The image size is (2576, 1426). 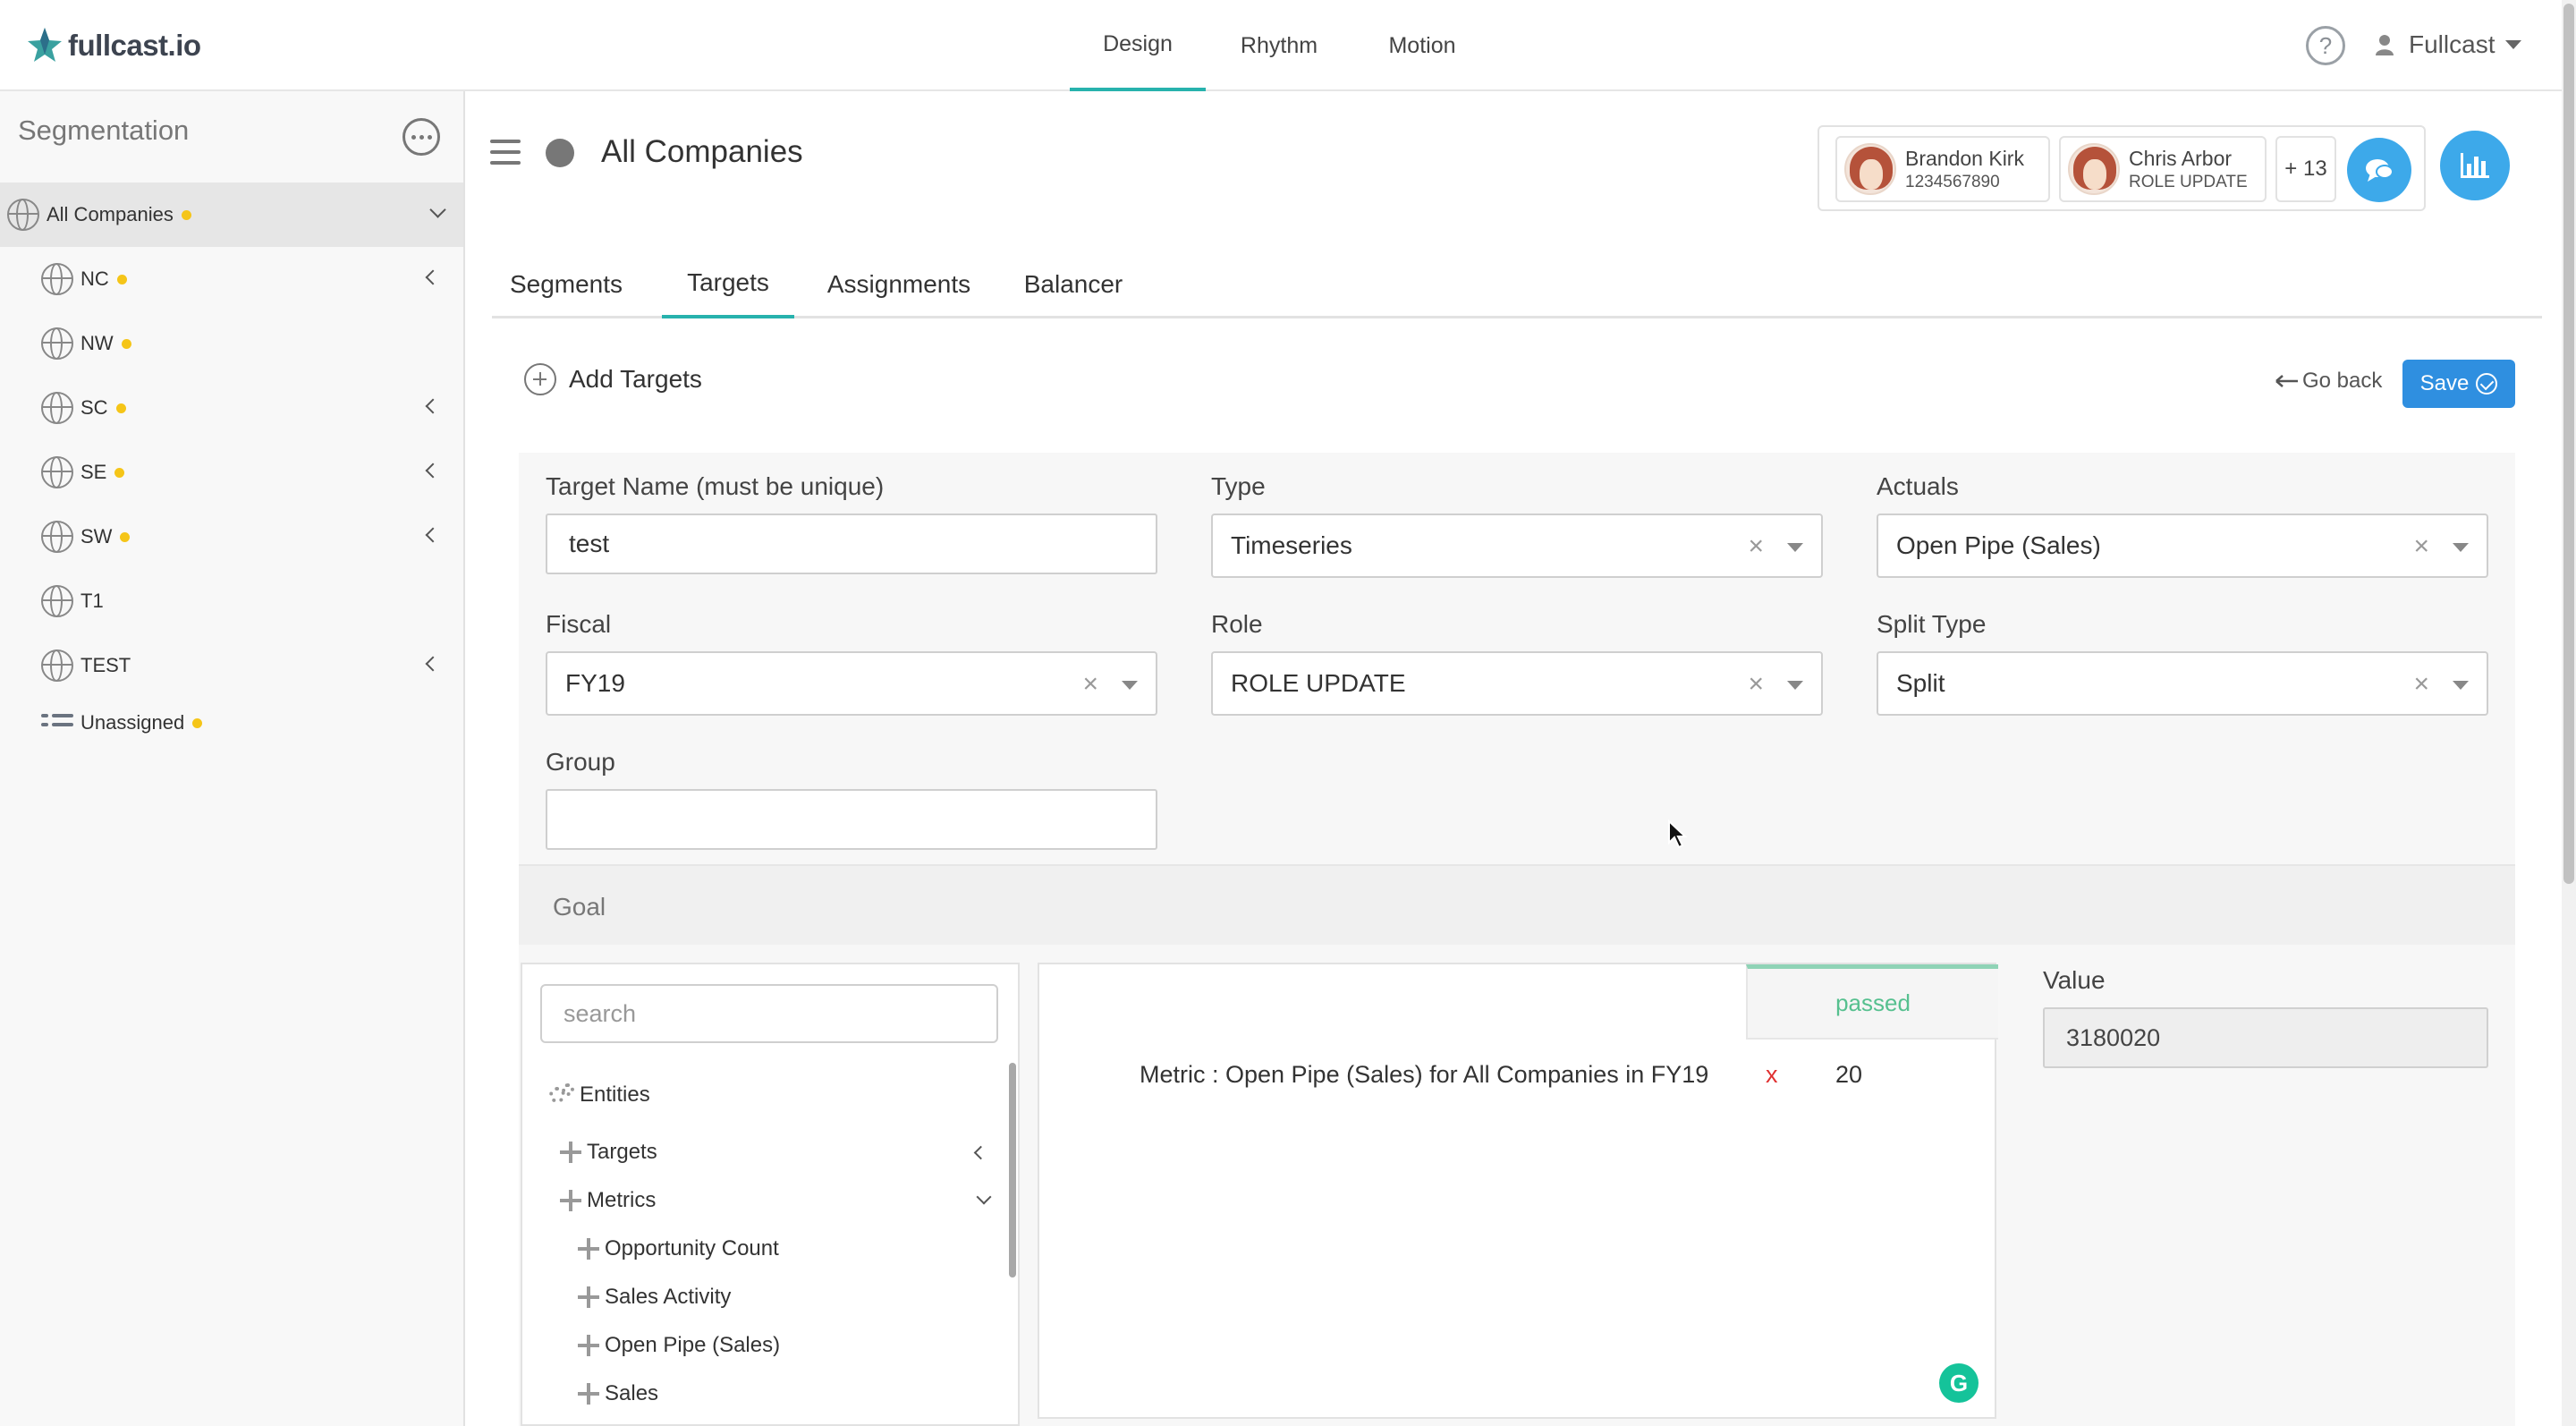 What do you see at coordinates (2074, 980) in the screenshot?
I see `value-label: Value` at bounding box center [2074, 980].